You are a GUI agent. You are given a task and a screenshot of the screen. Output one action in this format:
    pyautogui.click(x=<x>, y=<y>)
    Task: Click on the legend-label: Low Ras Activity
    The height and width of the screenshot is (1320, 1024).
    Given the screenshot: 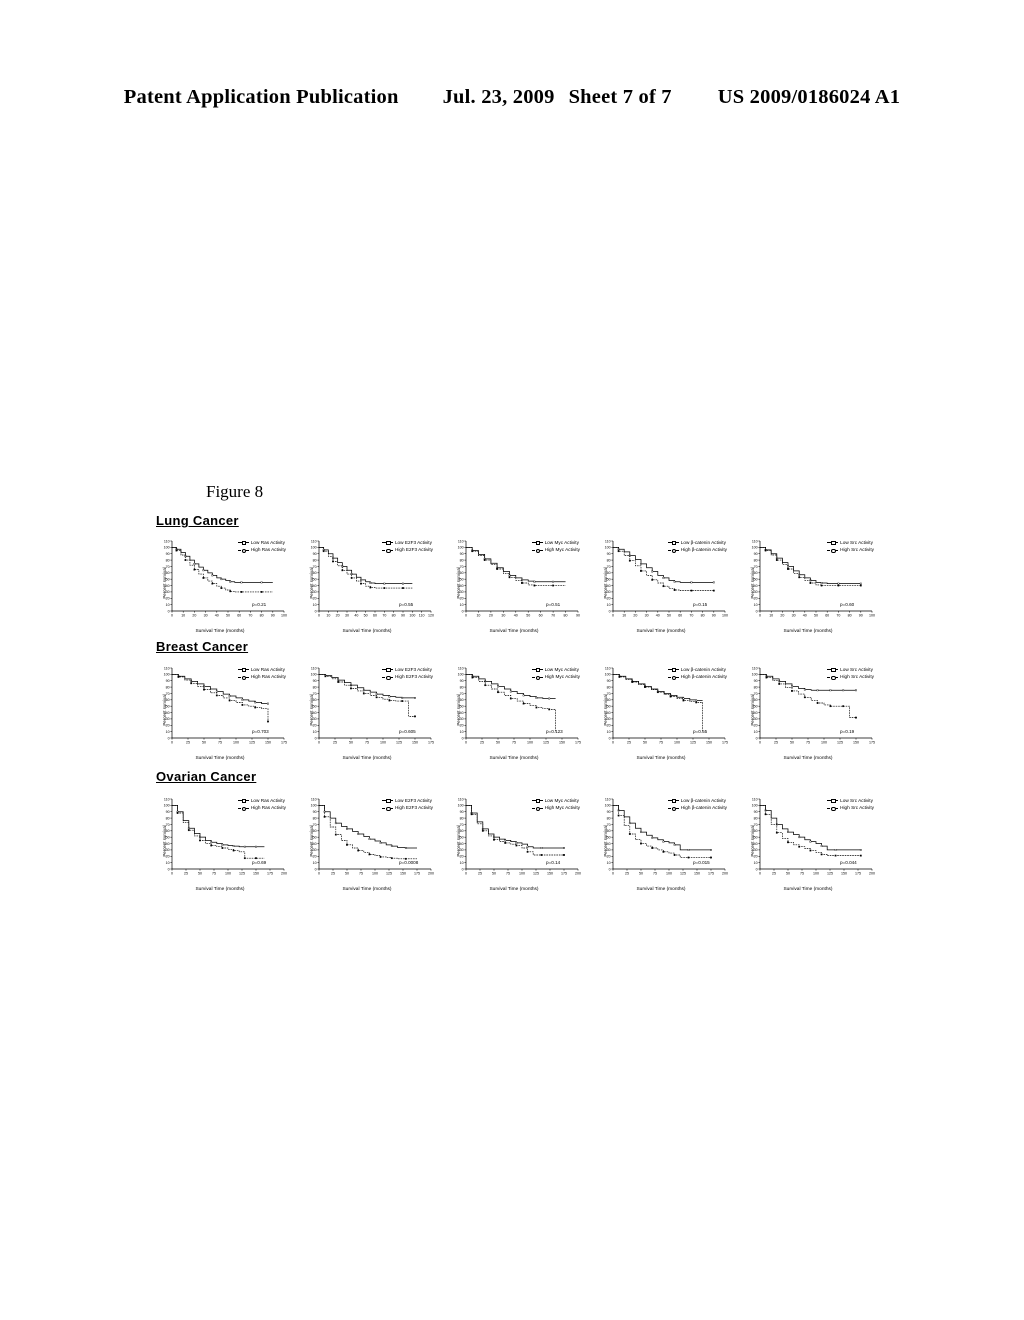 What is the action you would take?
    pyautogui.click(x=267, y=800)
    